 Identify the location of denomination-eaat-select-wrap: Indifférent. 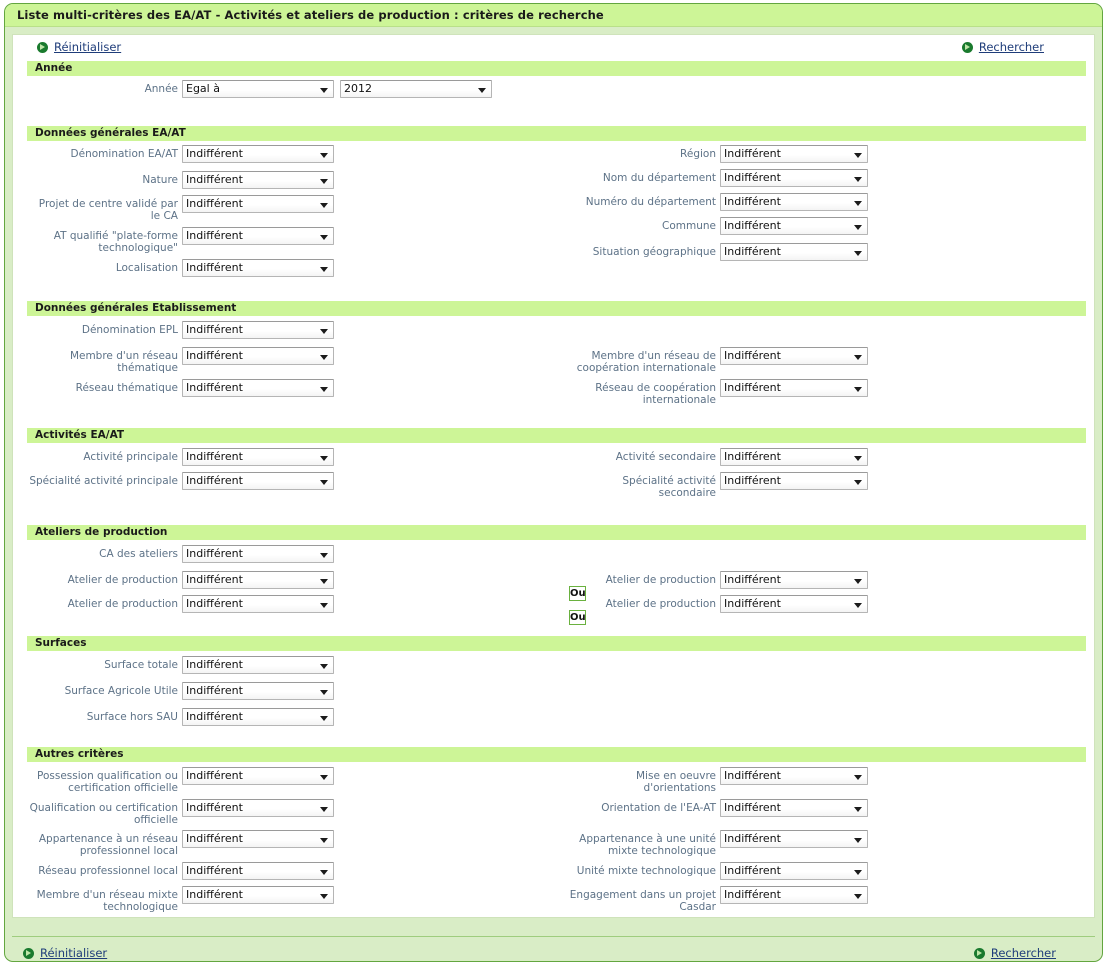
(258, 154).